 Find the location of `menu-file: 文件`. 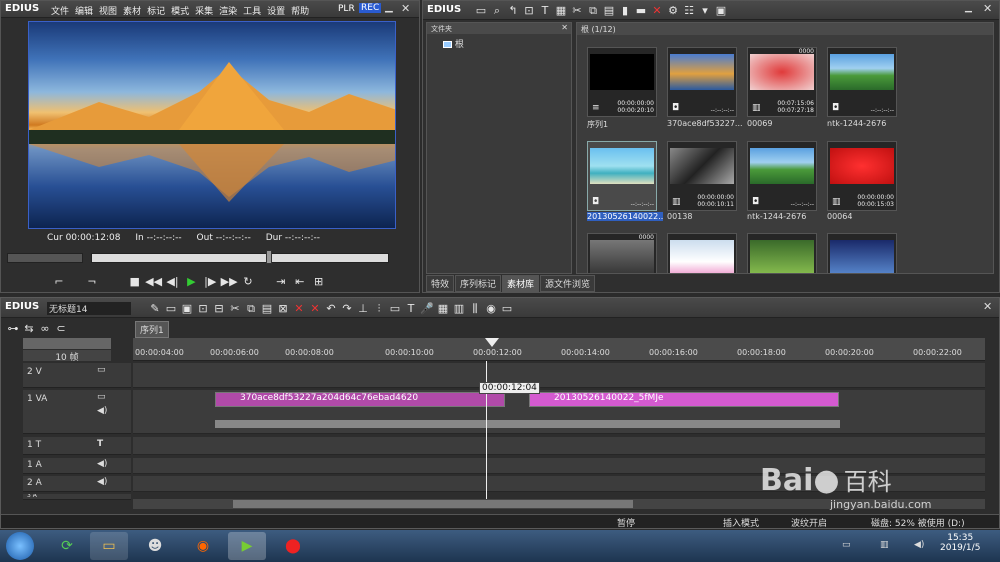

menu-file: 文件 is located at coordinates (60, 12).